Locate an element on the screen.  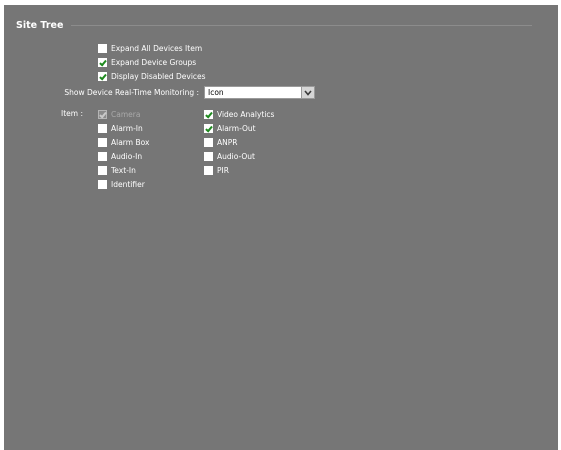
text-in-checkbox is located at coordinates (102, 170).